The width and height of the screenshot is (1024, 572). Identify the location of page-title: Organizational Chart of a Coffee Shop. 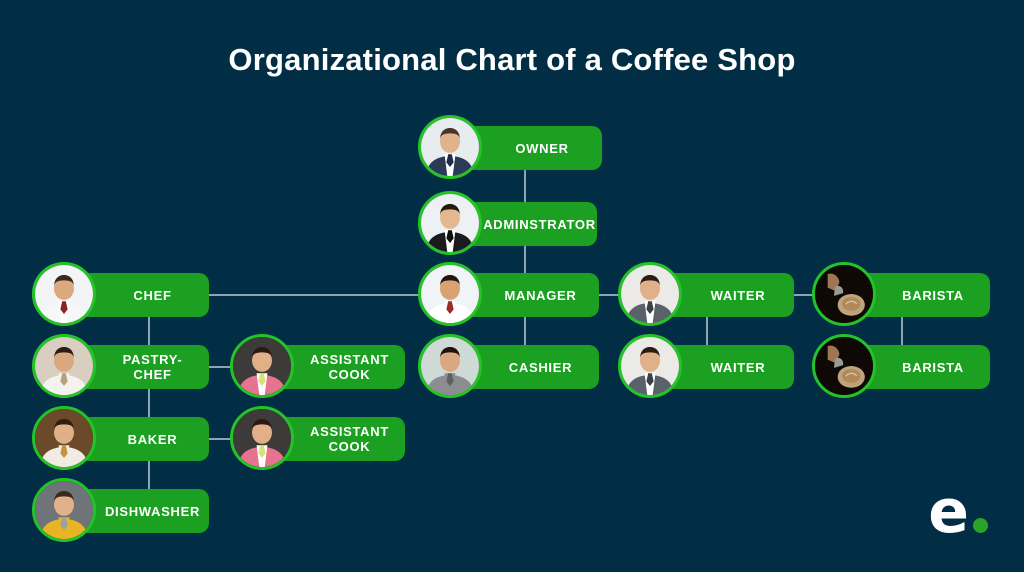
(512, 59).